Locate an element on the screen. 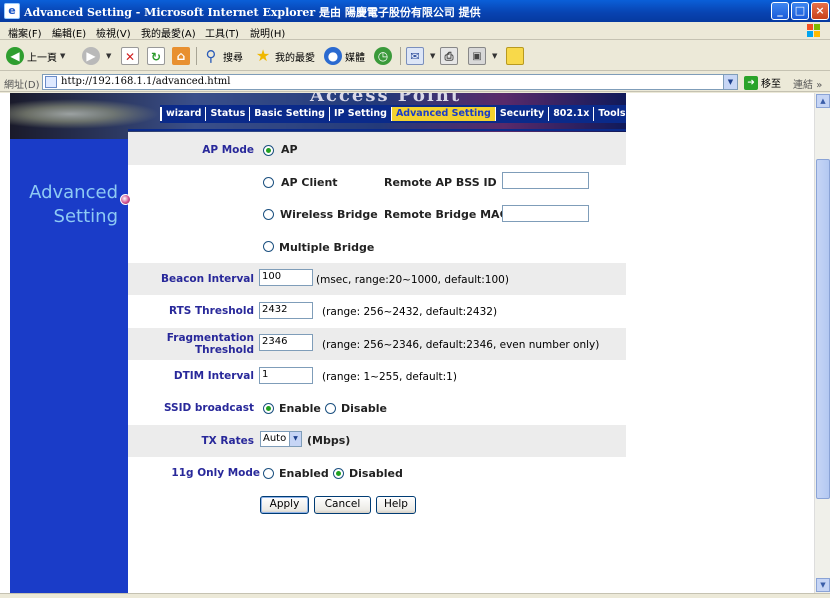  forward-arrow-icon: ▶ is located at coordinates (91, 56).